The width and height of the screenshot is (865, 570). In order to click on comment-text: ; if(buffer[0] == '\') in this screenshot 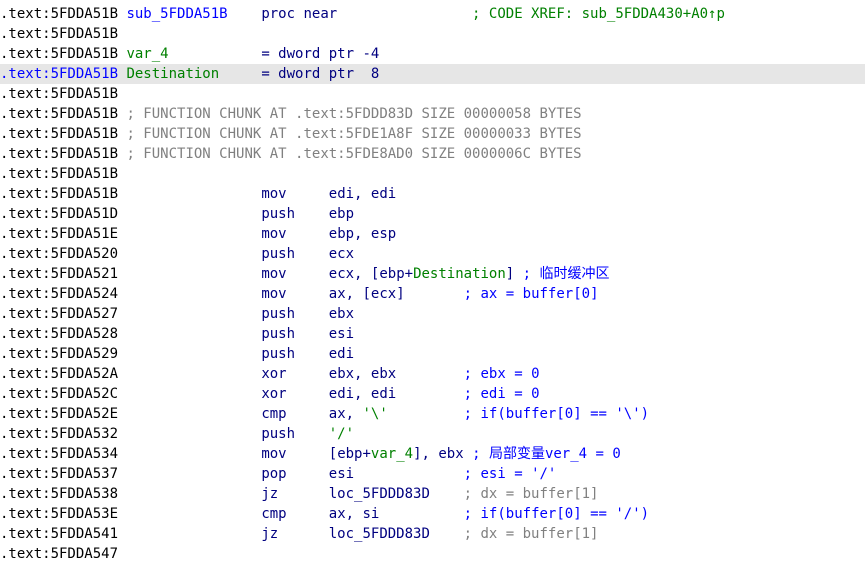, I will do `click(556, 414)`.